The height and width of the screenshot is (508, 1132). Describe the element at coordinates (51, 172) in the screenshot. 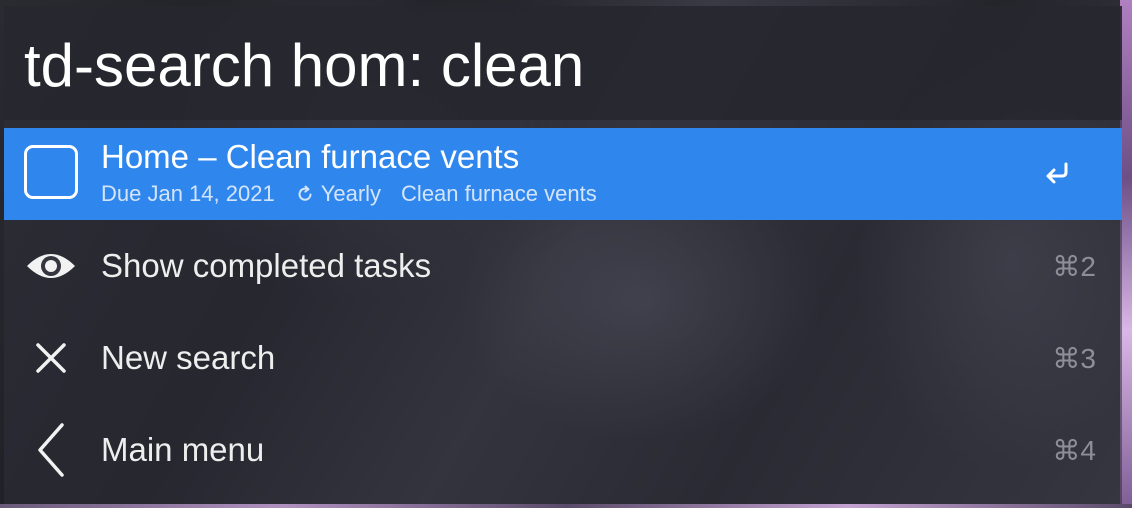

I see `checkbox-icon` at that location.